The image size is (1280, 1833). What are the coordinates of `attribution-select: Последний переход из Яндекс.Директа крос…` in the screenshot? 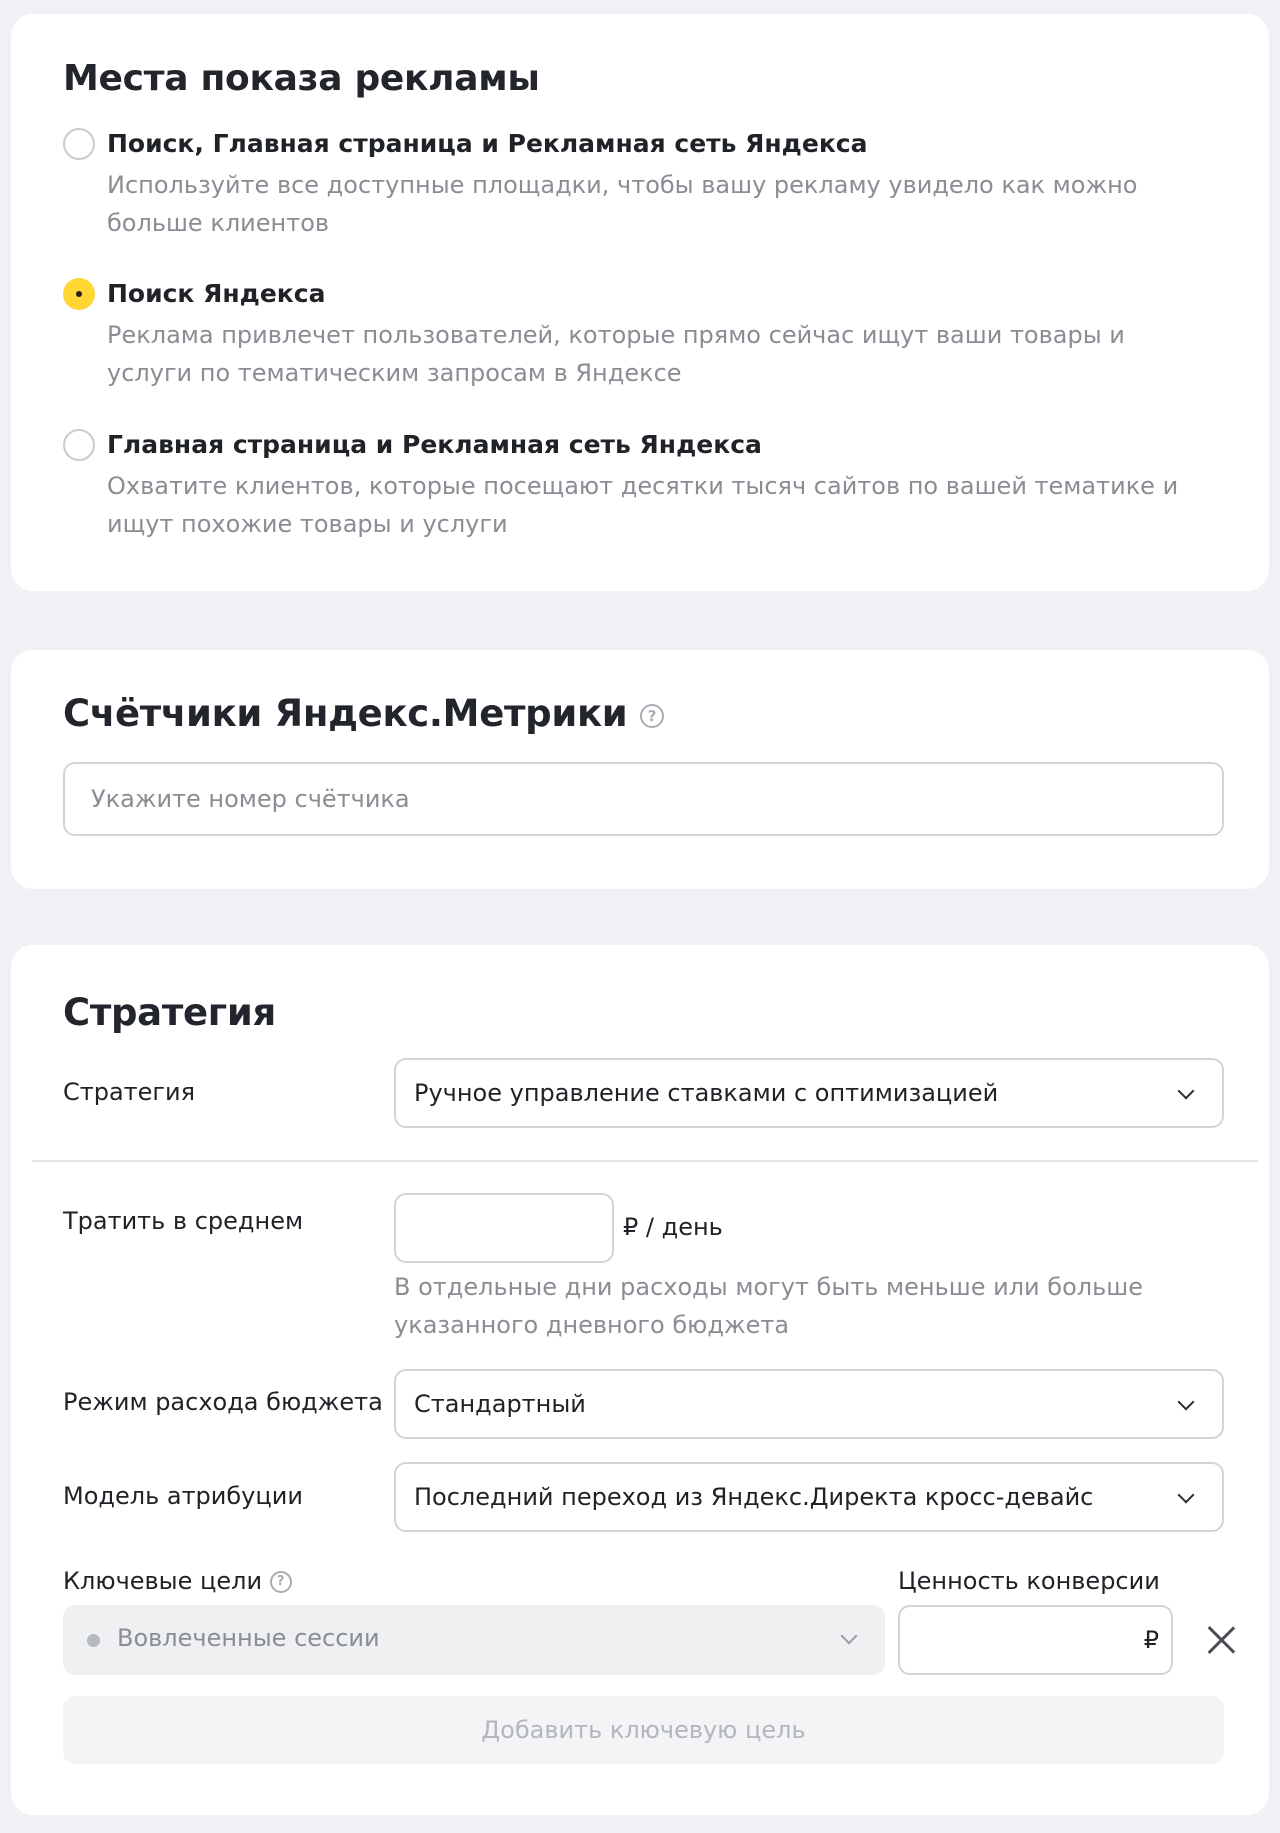 It's located at (809, 1497).